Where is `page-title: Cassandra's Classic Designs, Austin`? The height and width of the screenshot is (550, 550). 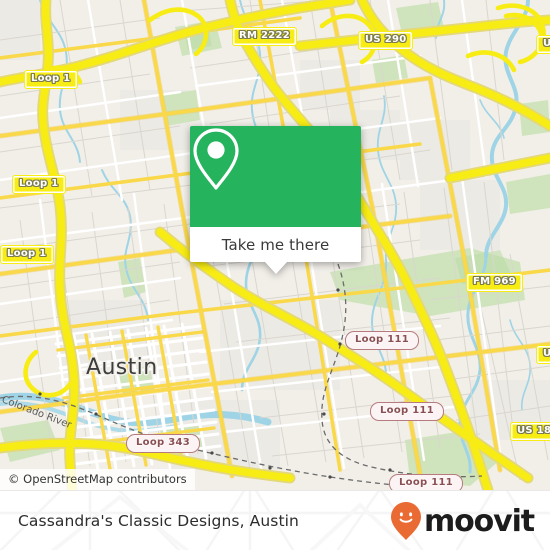
page-title: Cassandra's Classic Designs, Austin is located at coordinates (158, 521).